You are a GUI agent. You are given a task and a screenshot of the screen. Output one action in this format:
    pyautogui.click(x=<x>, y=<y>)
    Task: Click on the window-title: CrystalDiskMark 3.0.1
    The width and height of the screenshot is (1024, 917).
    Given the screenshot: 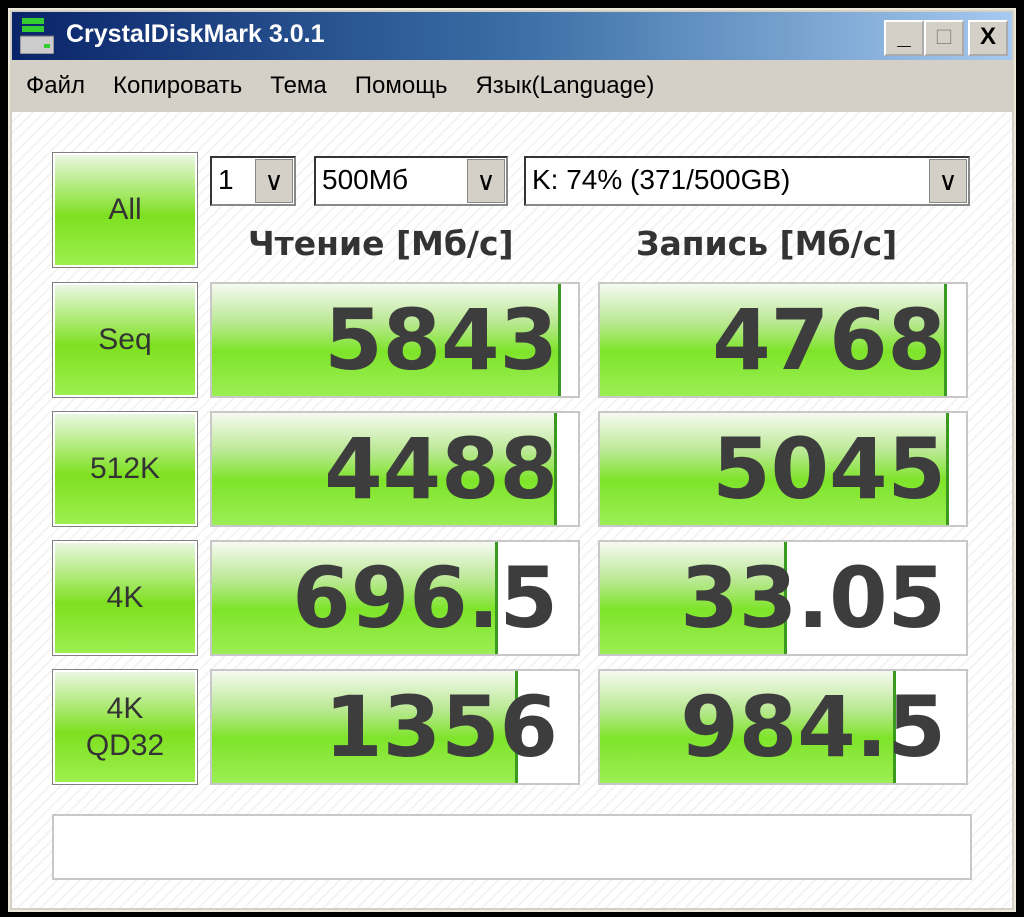 What is the action you would take?
    pyautogui.click(x=195, y=34)
    